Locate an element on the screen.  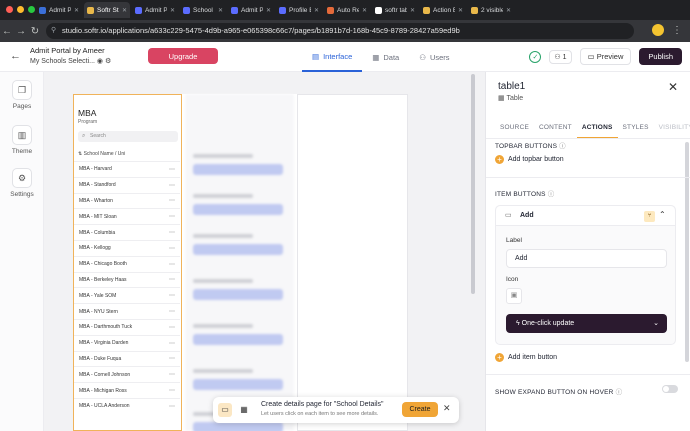
tab-data: ▦ Data is located at coordinates (385, 57).